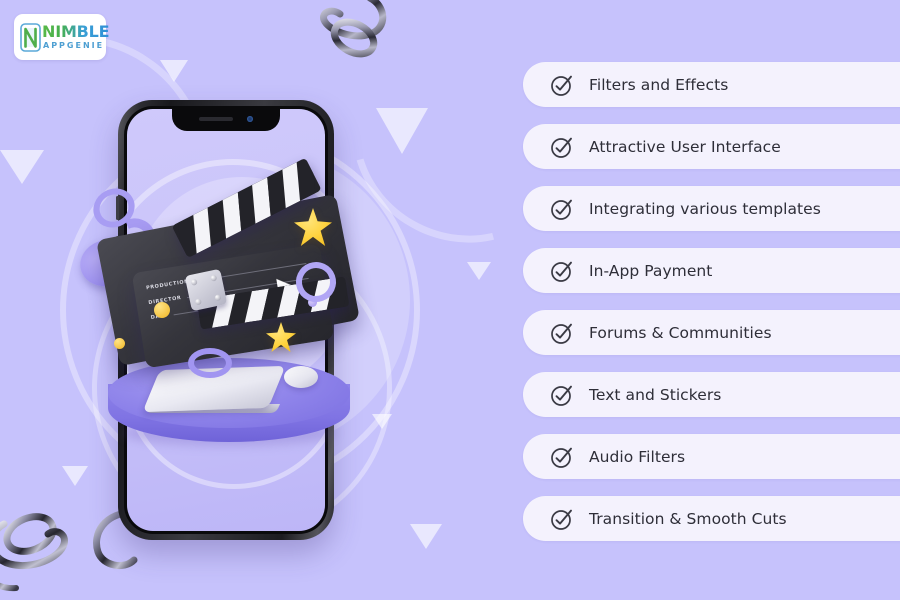 The height and width of the screenshot is (600, 900). Describe the element at coordinates (680, 332) in the screenshot. I see `feature-label: Forums & Communities` at that location.